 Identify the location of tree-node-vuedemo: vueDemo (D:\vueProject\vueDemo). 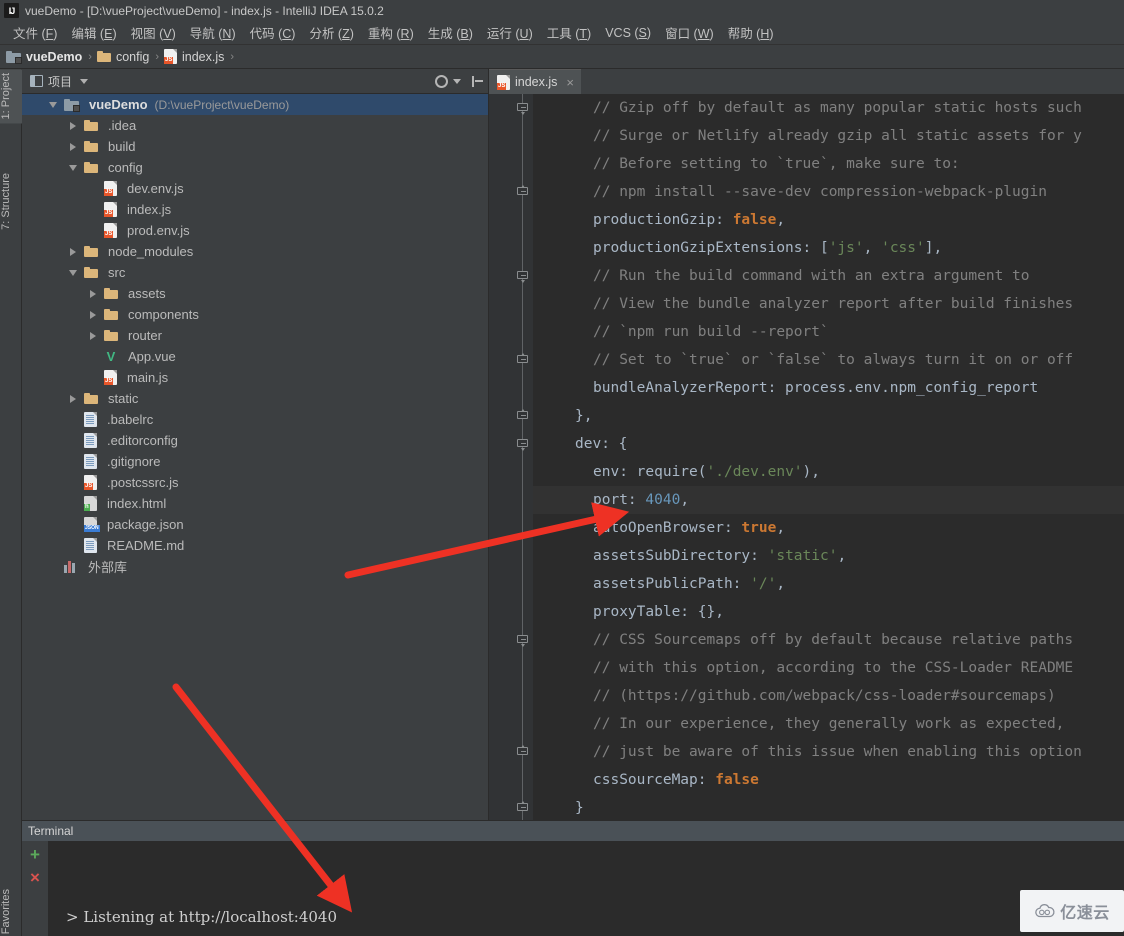
(255, 104).